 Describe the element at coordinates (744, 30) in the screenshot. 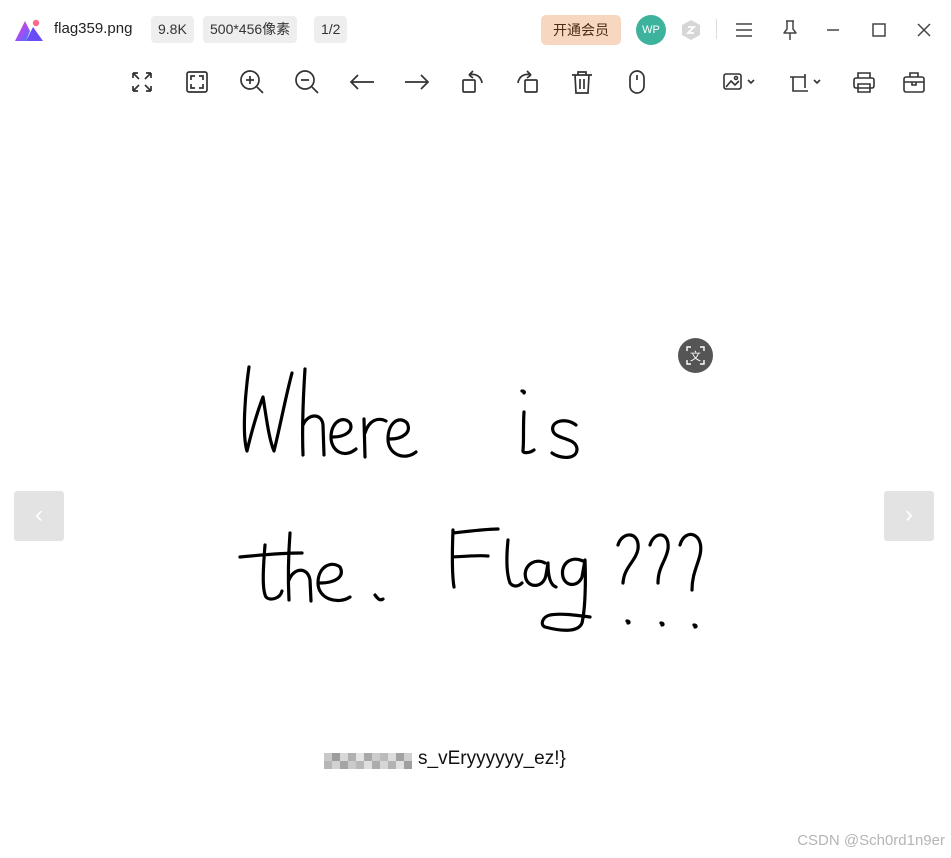

I see `menu-icon` at that location.